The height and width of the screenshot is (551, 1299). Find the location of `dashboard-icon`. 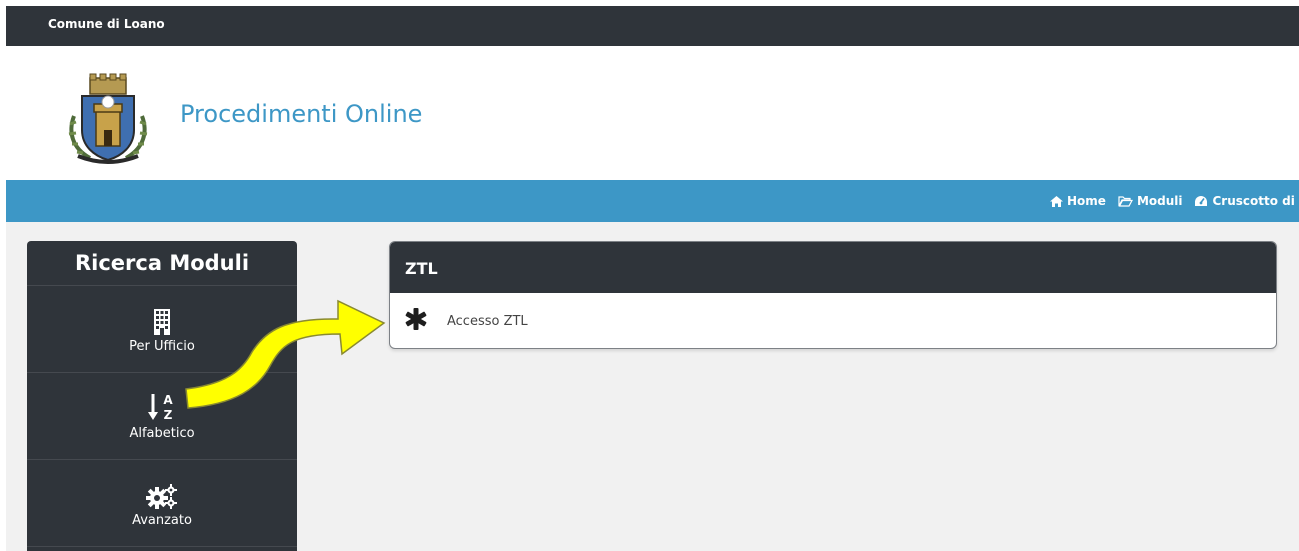

dashboard-icon is located at coordinates (1201, 201).